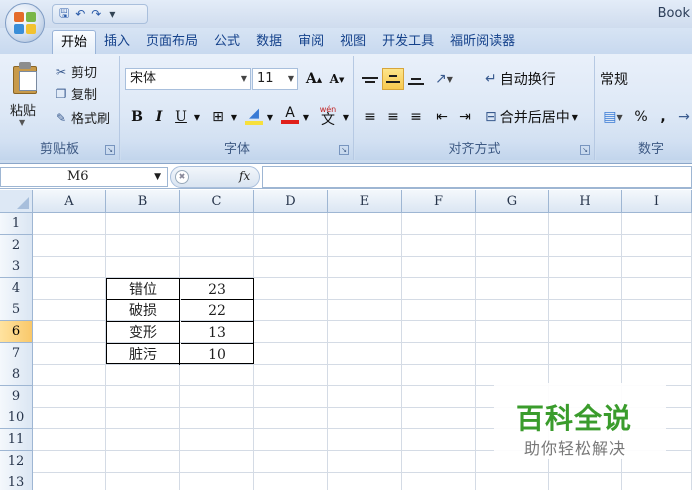 The image size is (692, 490). I want to click on row-header-4: 4, so click(16, 288).